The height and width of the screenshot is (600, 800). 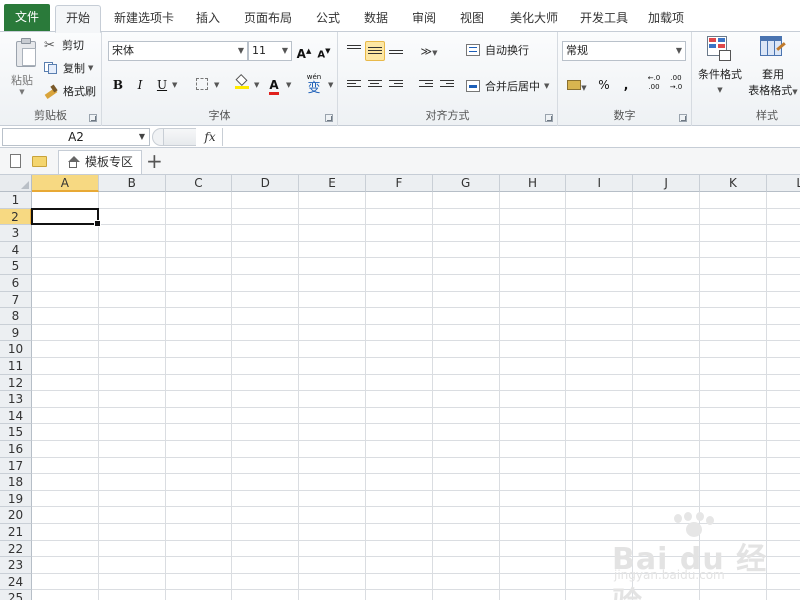 What do you see at coordinates (304, 51) in the screenshot?
I see `increase-font-button: A▲` at bounding box center [304, 51].